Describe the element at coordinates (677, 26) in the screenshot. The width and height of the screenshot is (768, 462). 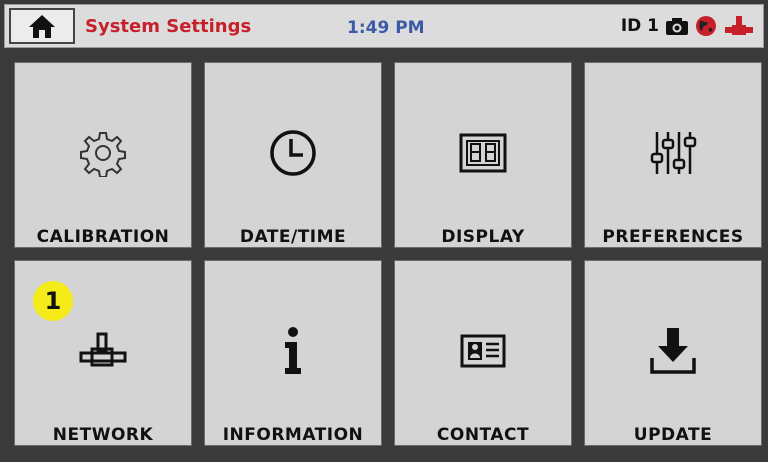
I see `camera-icon` at that location.